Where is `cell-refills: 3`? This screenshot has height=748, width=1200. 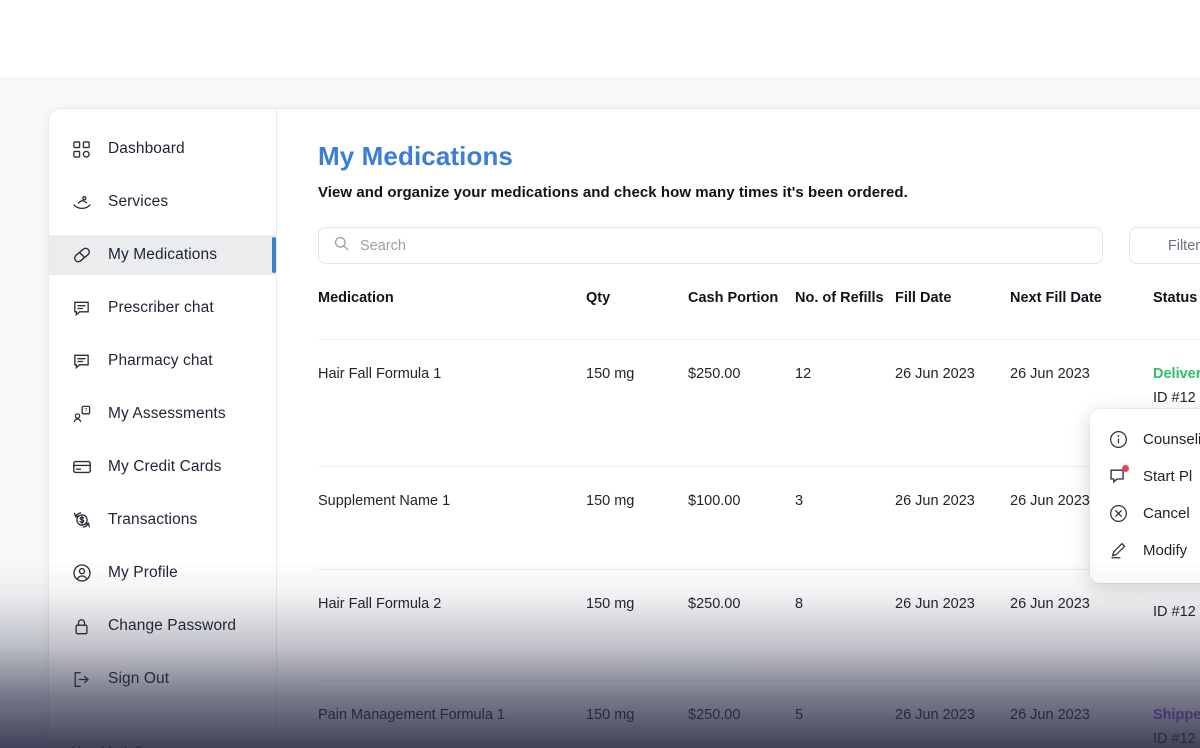 cell-refills: 3 is located at coordinates (845, 518).